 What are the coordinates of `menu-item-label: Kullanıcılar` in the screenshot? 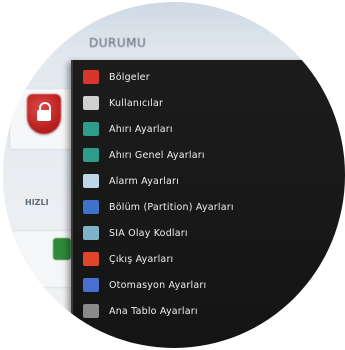 It's located at (136, 103).